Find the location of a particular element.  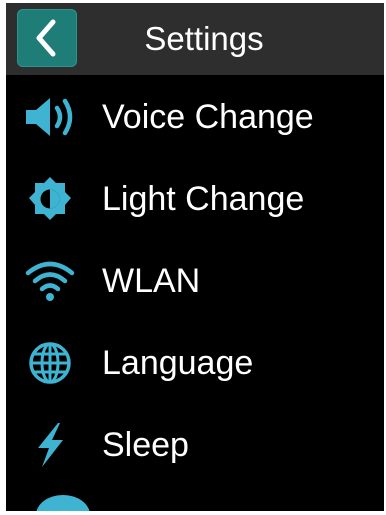

globe-icon is located at coordinates (50, 363).